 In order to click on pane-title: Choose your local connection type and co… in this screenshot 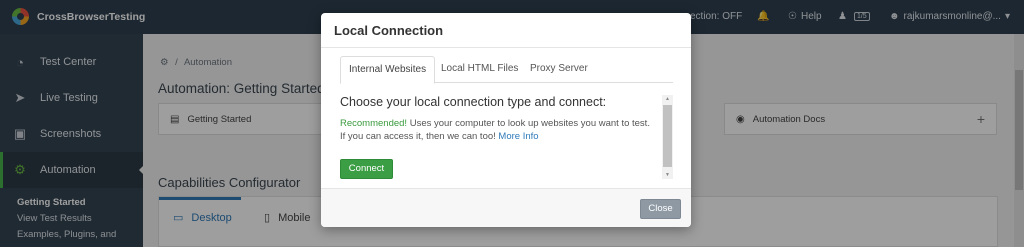, I will do `click(473, 102)`.